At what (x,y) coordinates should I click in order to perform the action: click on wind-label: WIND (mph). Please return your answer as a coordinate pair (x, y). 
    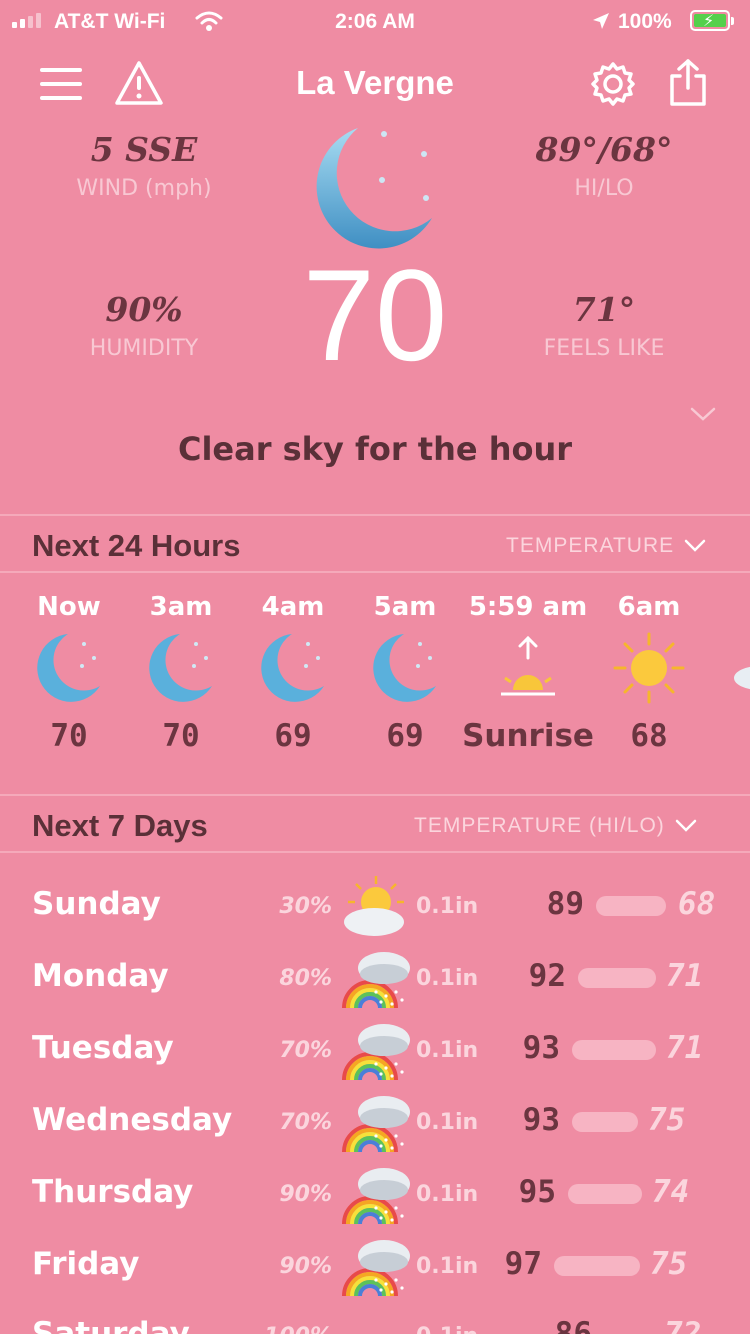
    Looking at the image, I should click on (144, 188).